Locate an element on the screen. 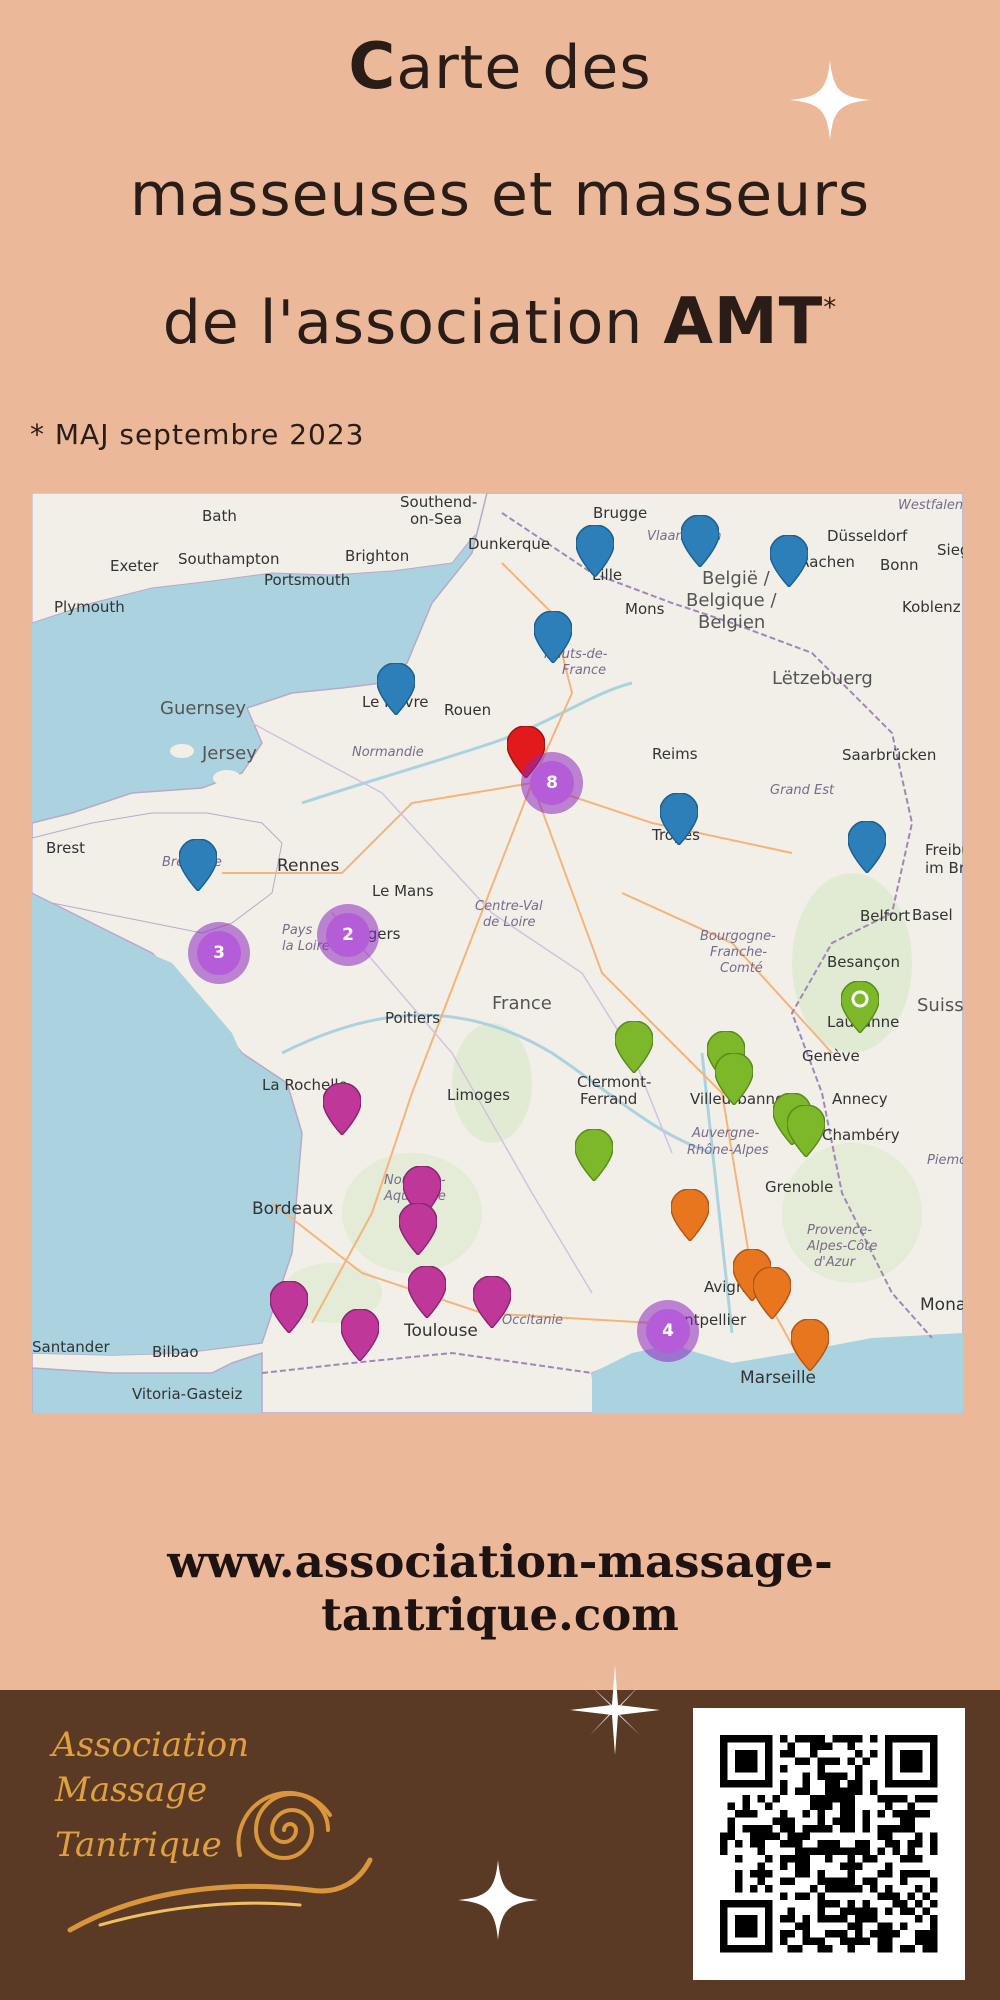 Image resolution: width=1000 pixels, height=2000 pixels. map-label: Düsseldorf is located at coordinates (867, 536).